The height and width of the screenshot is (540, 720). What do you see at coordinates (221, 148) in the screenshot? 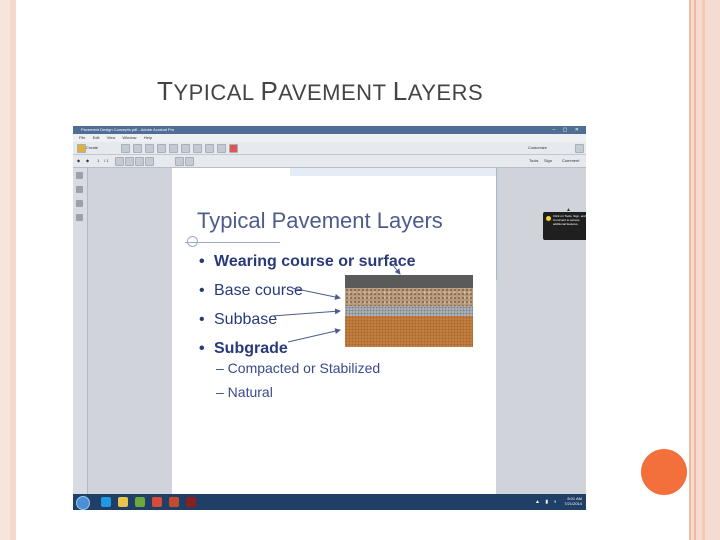
I see `review-icon` at bounding box center [221, 148].